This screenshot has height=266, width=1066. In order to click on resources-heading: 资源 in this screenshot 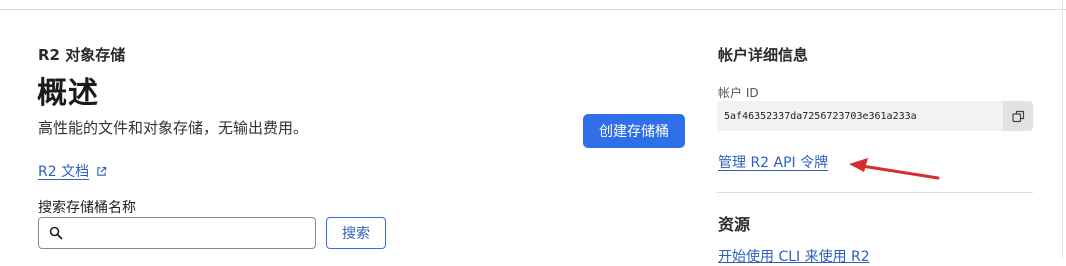, I will do `click(734, 224)`.